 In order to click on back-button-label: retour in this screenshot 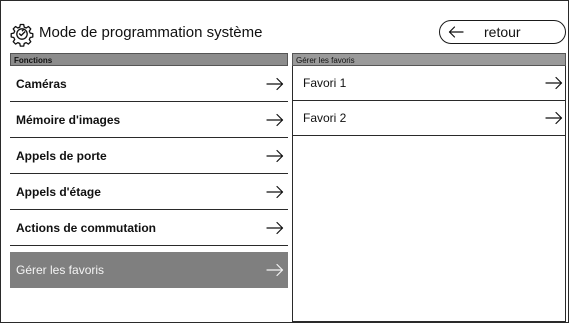, I will do `click(502, 32)`.